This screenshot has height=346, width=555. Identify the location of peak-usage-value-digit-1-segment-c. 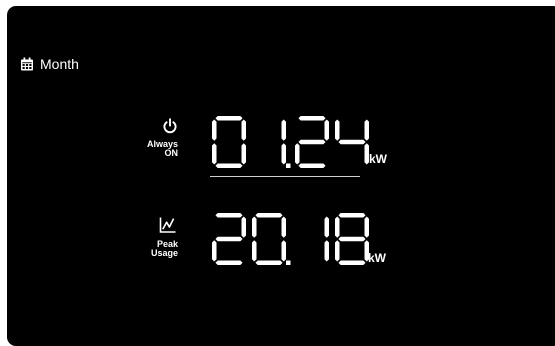
(283, 251).